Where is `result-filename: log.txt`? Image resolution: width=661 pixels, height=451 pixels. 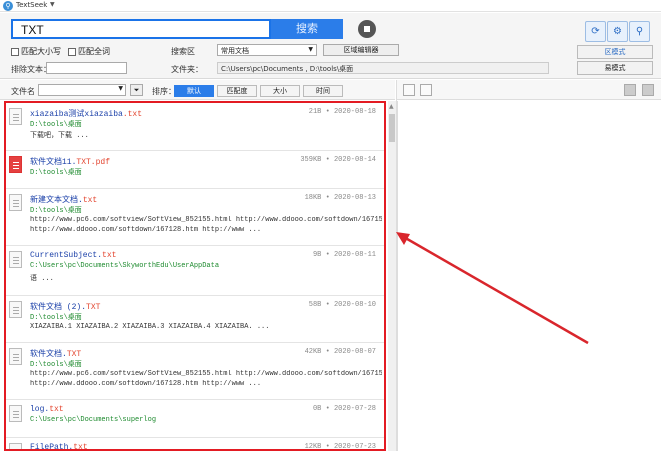 result-filename: log.txt is located at coordinates (47, 409).